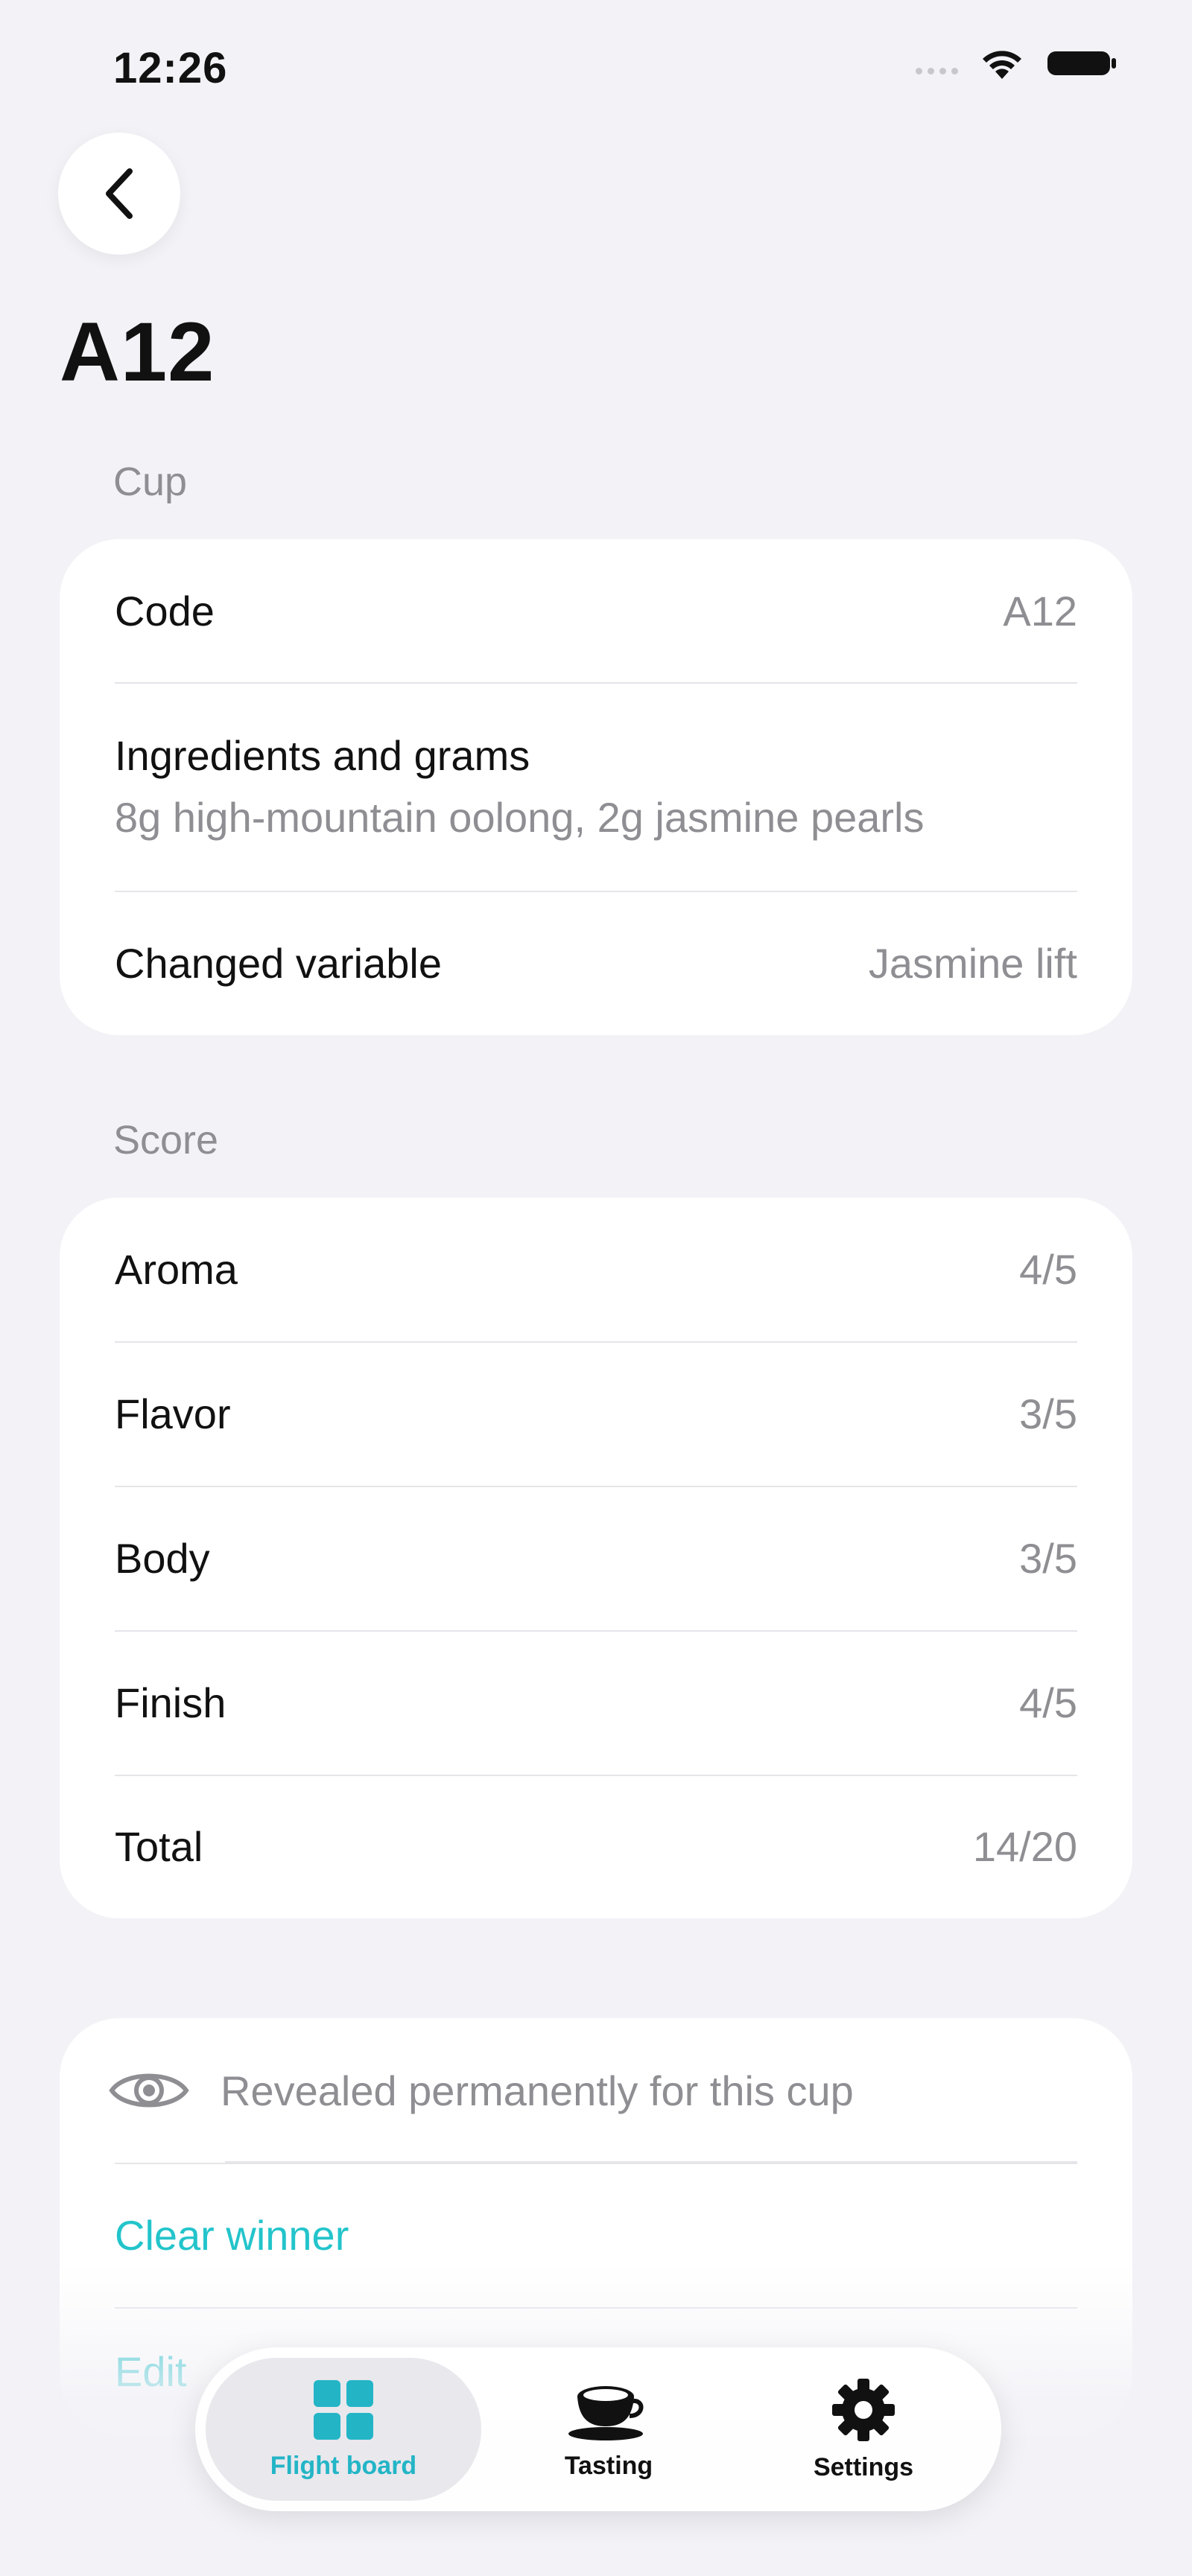 The height and width of the screenshot is (2576, 1192). Describe the element at coordinates (137, 351) in the screenshot. I see `page-title: A12` at that location.